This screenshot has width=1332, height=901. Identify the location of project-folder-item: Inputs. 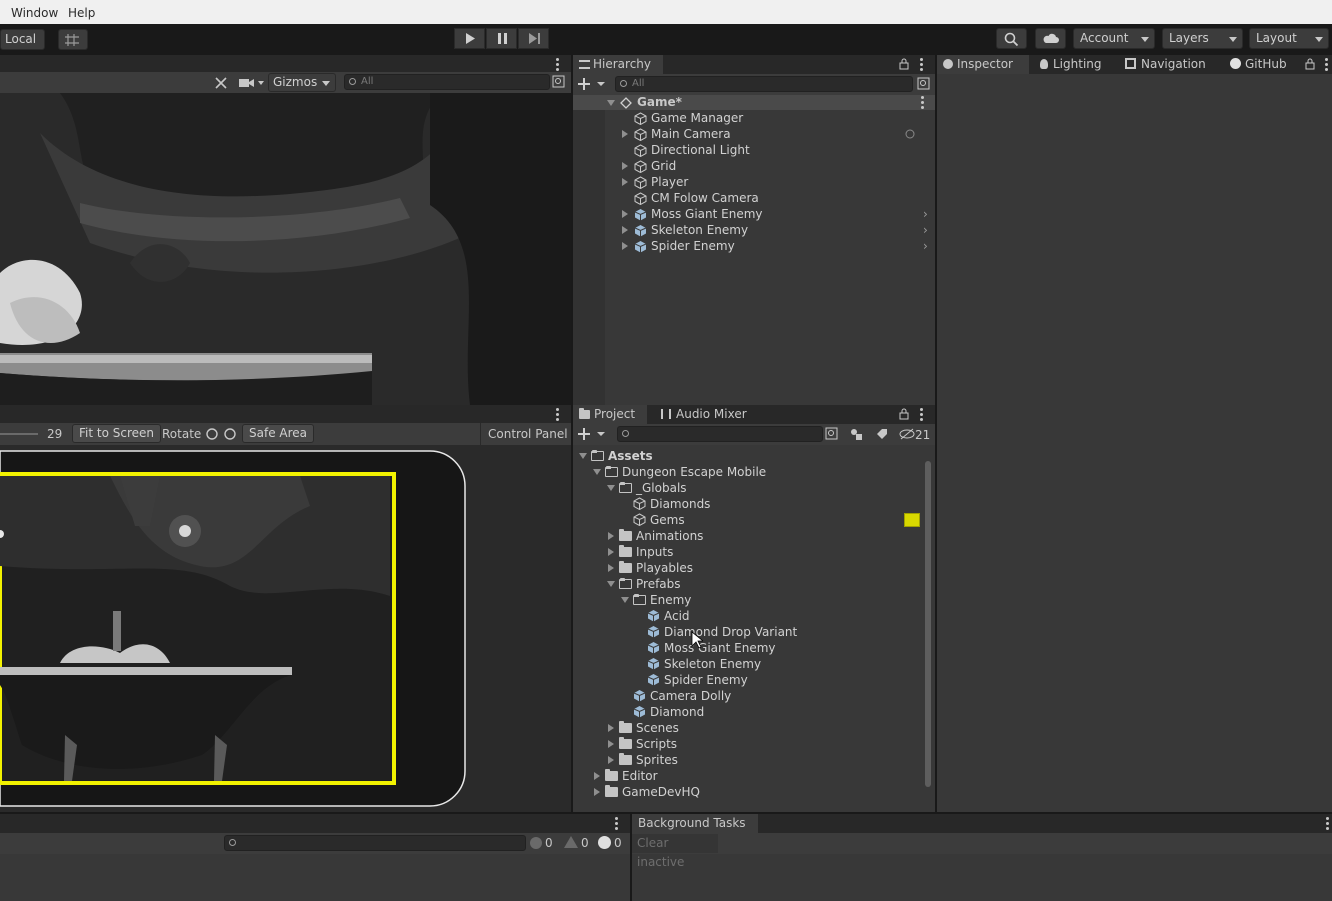
(747, 552).